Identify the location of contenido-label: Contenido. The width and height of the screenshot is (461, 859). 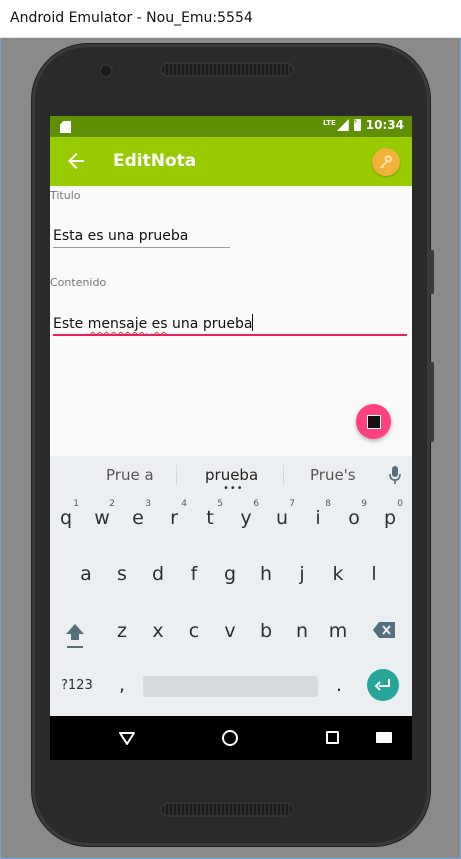
(78, 282).